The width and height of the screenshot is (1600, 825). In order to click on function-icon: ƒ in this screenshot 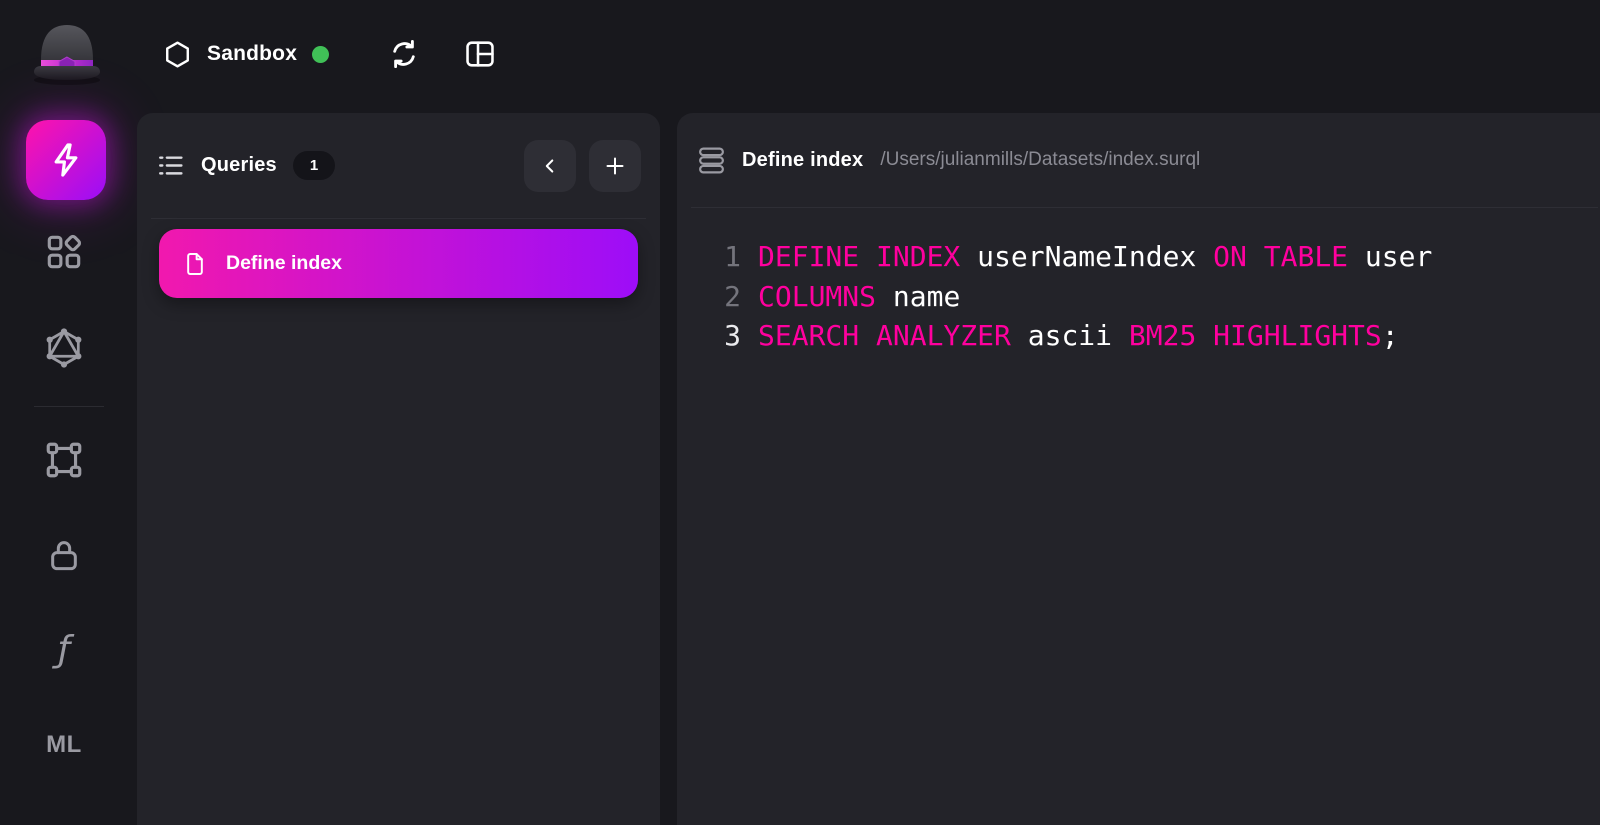, I will do `click(64, 649)`.